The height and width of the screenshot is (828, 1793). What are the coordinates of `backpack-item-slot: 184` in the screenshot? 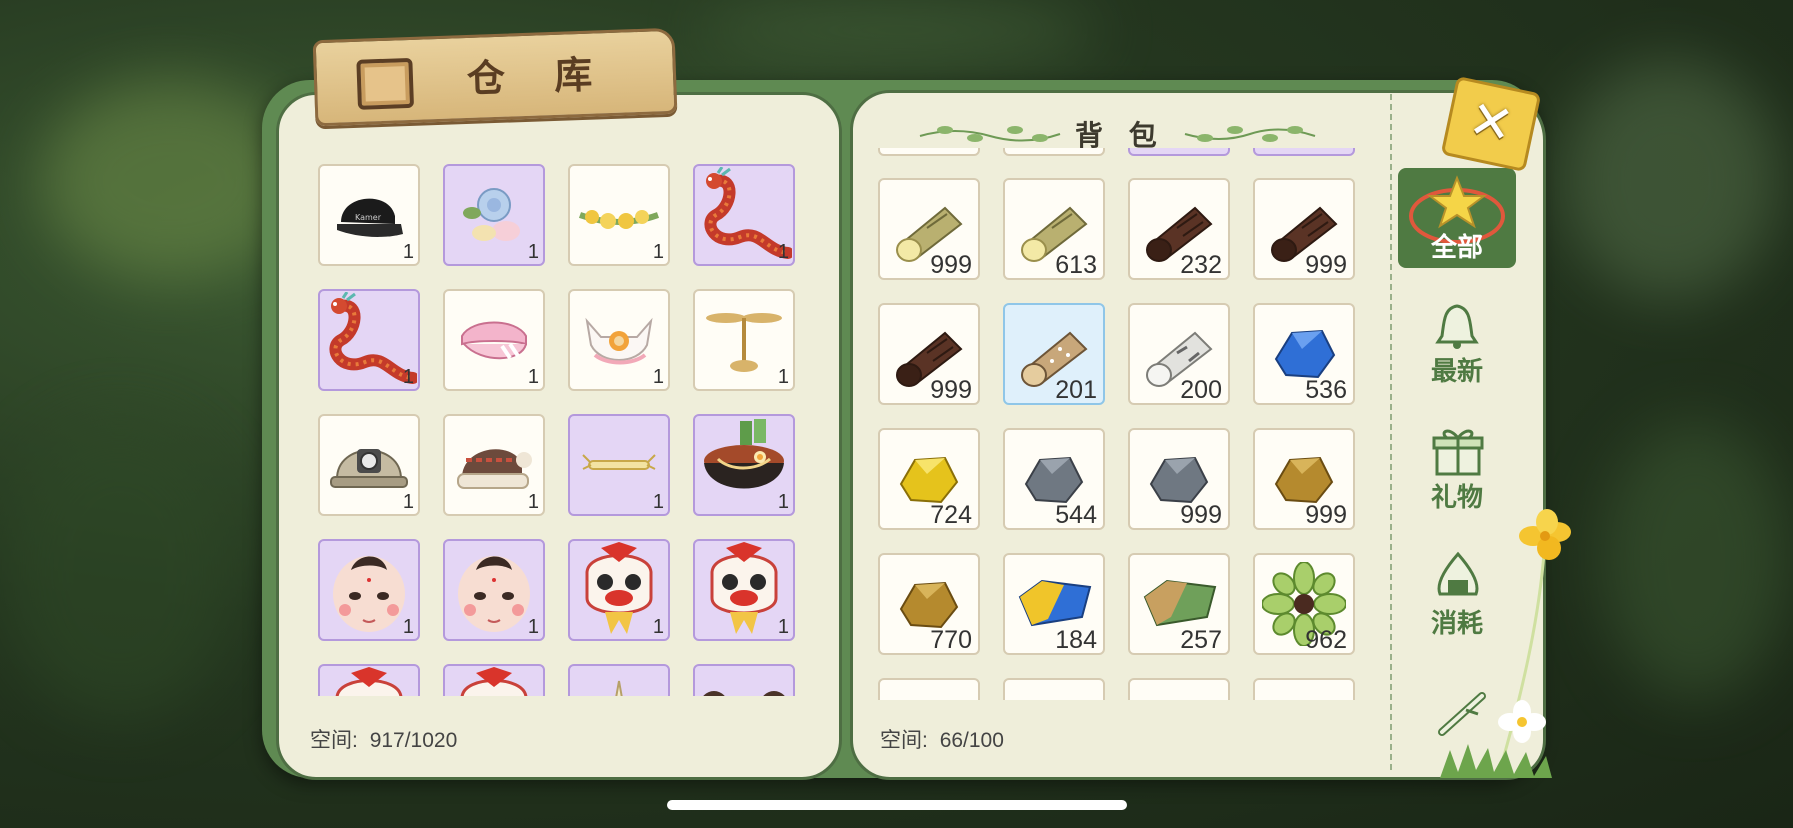 It's located at (1054, 604).